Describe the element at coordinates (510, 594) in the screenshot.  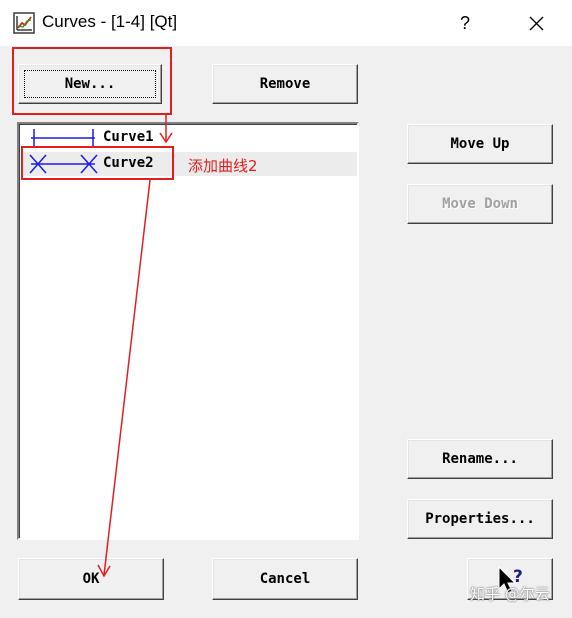
I see `watermark: 知乎 @尔云` at that location.